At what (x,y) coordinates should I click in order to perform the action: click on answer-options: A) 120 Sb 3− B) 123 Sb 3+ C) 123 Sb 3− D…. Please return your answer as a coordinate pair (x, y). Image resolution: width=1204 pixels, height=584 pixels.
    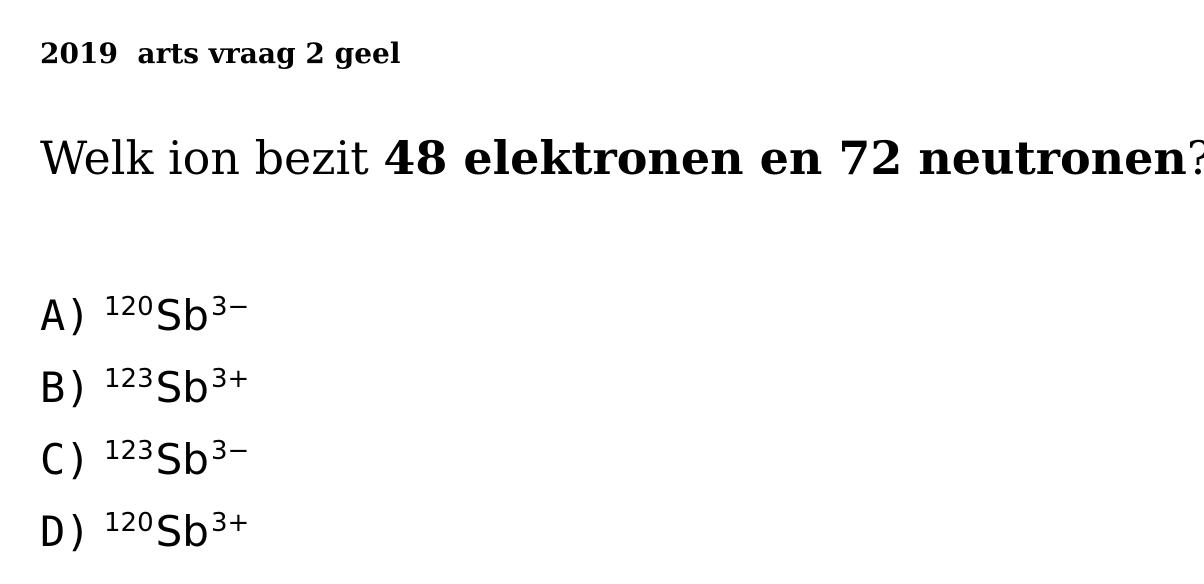
    Looking at the image, I should click on (144, 412).